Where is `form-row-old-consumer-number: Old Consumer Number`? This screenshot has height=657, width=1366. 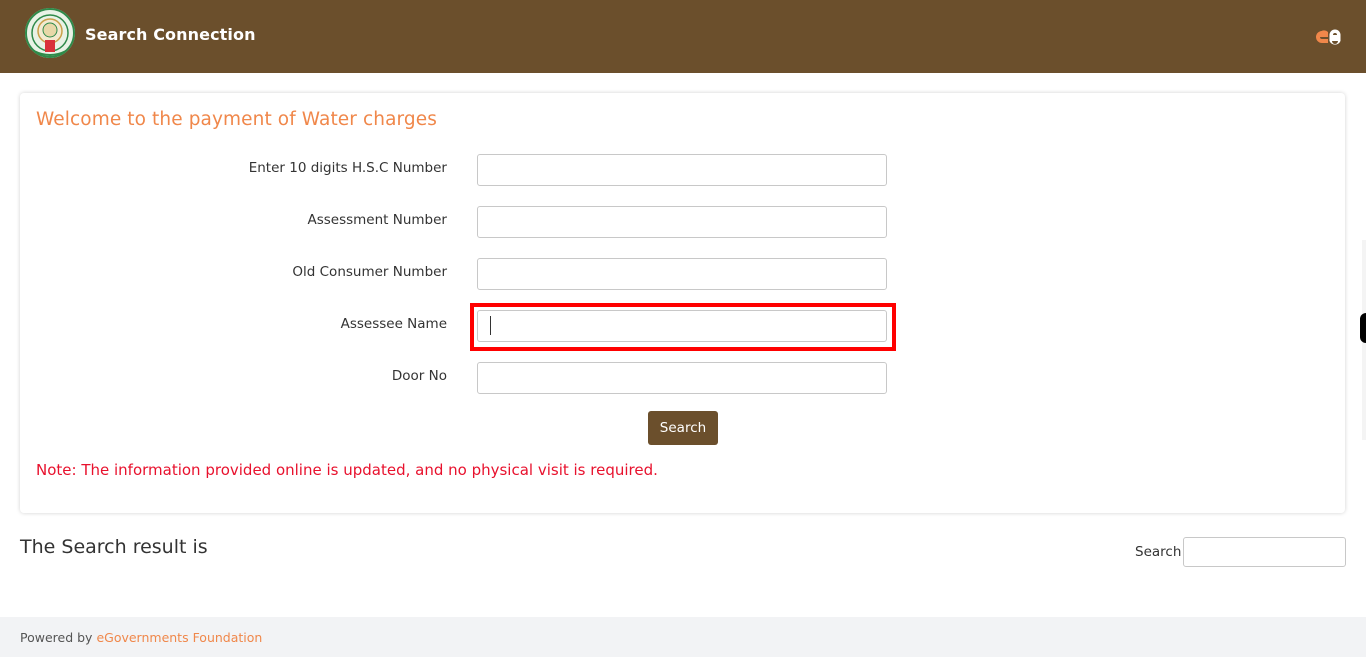 form-row-old-consumer-number: Old Consumer Number is located at coordinates (682, 275).